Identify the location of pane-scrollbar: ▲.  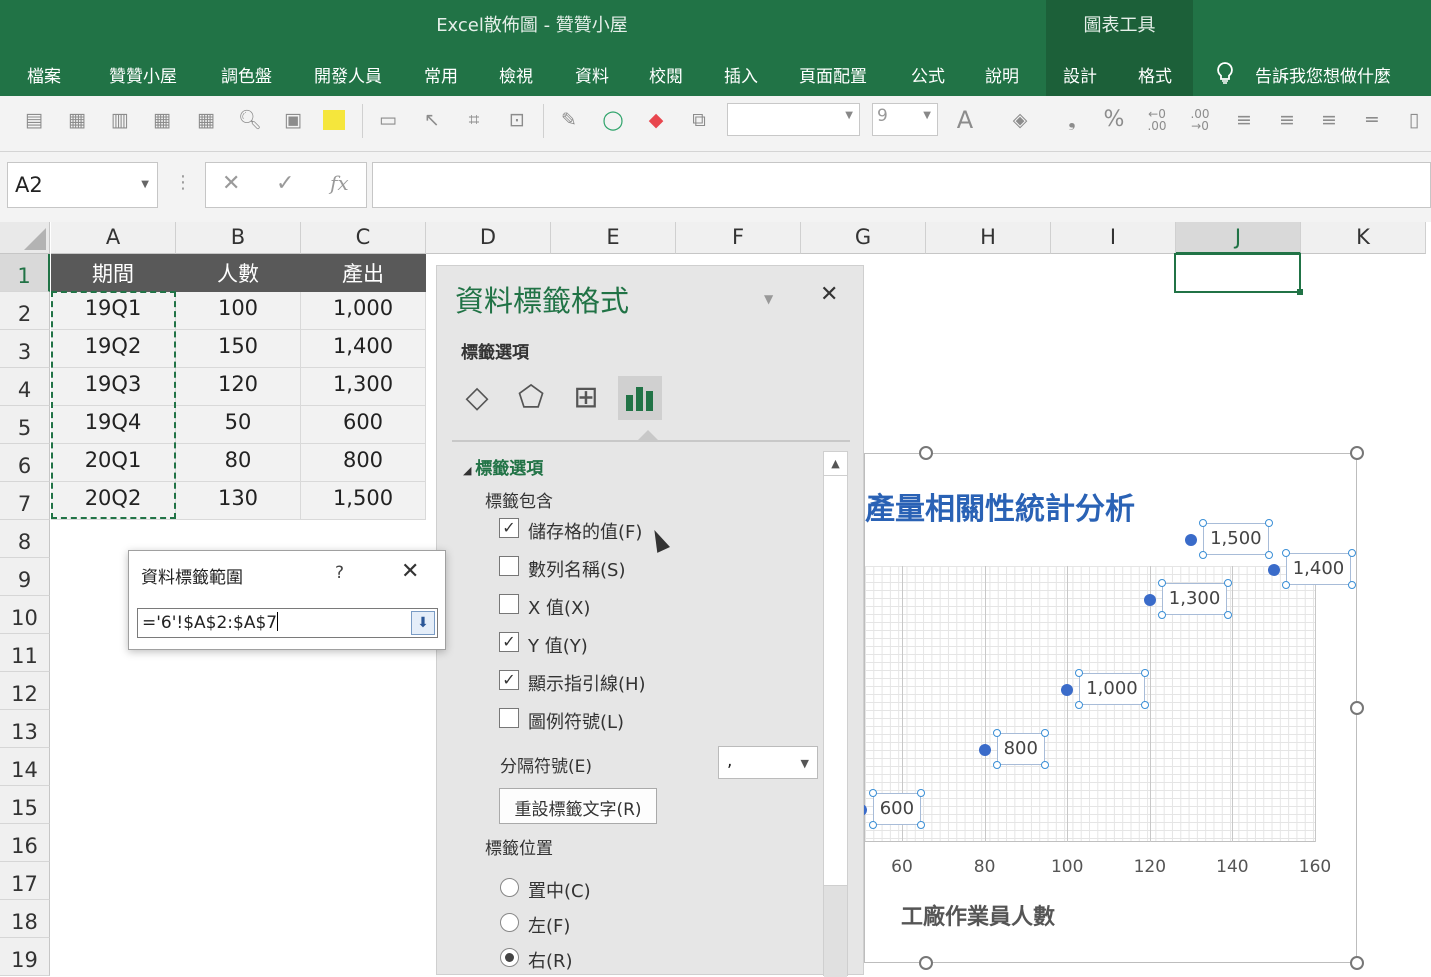
(835, 714).